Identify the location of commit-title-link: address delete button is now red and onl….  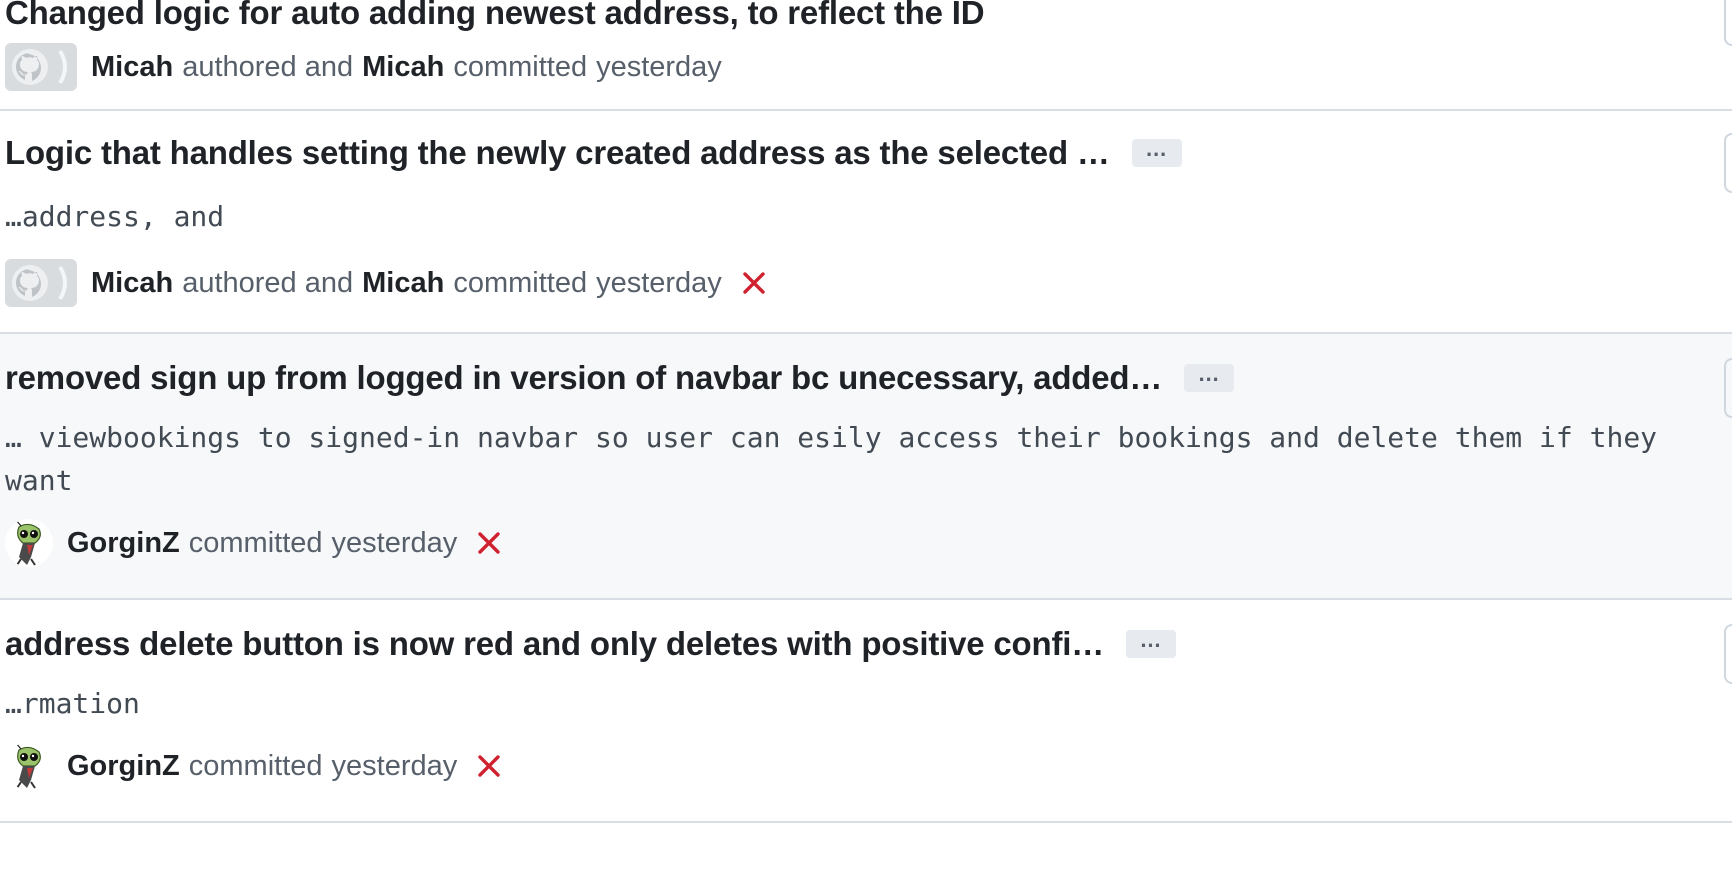
(554, 644).